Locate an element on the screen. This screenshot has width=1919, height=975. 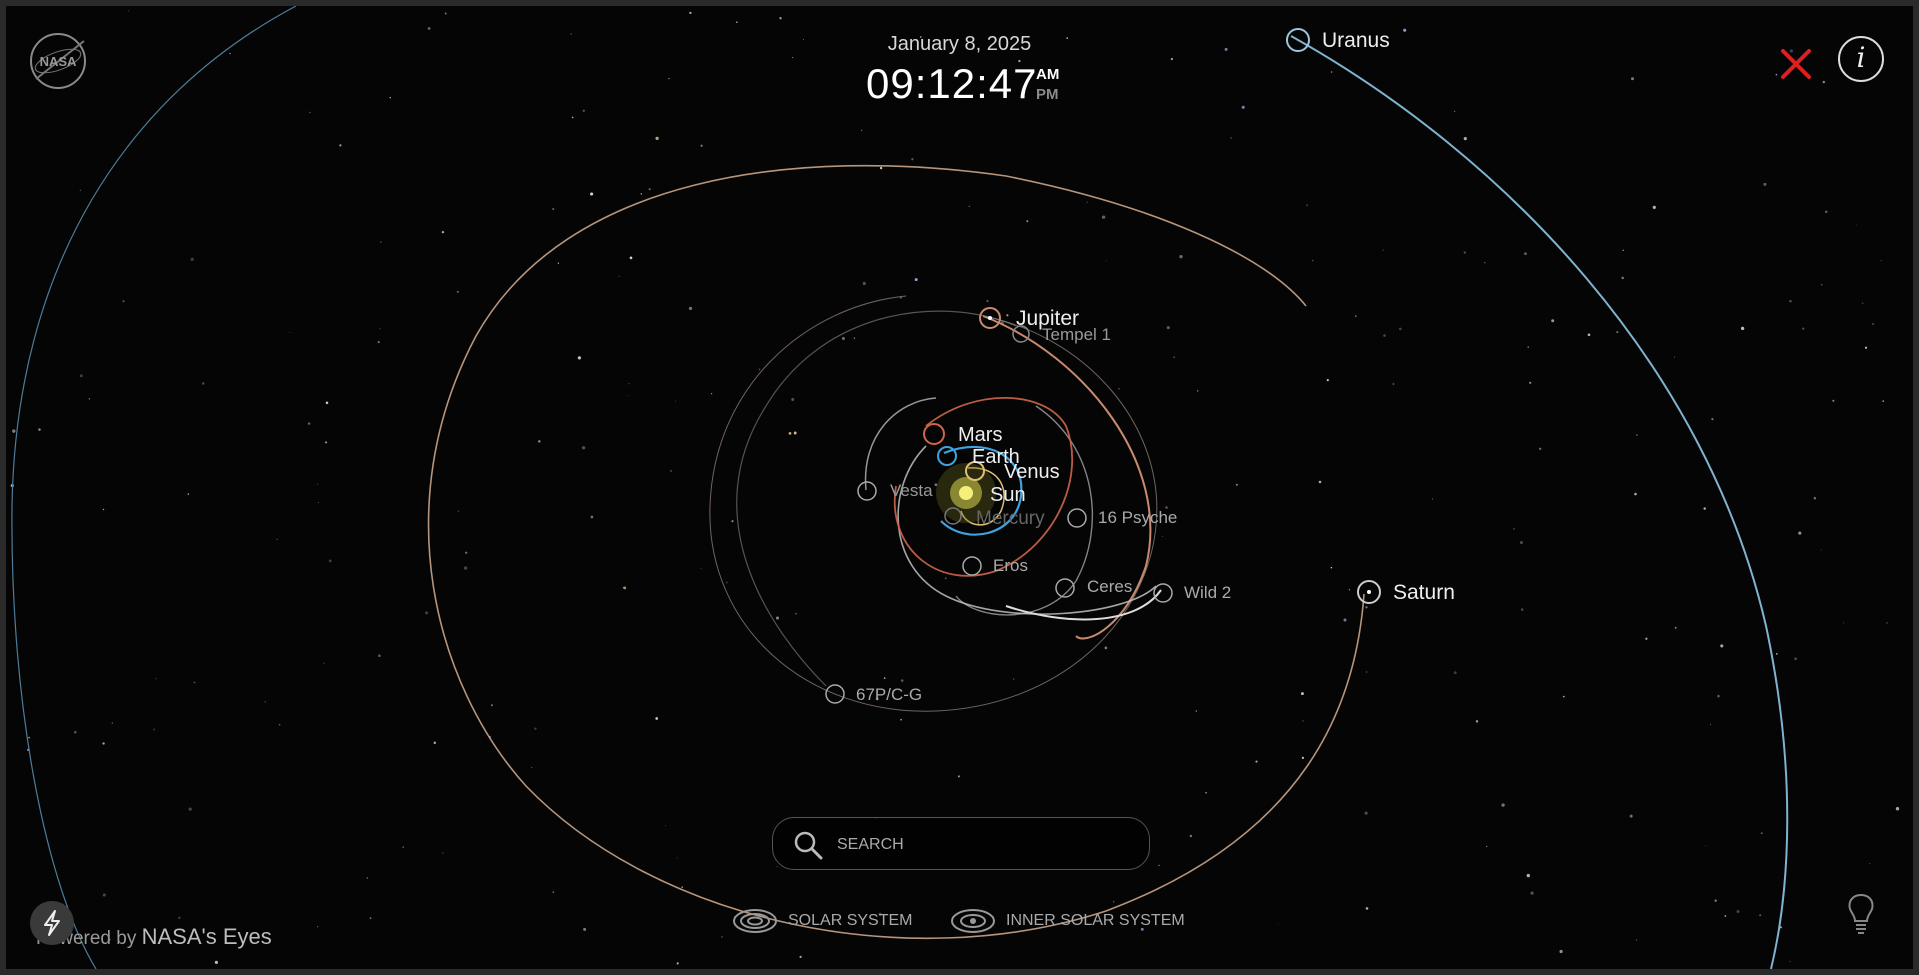
eros-label: Eros is located at coordinates (1010, 565).